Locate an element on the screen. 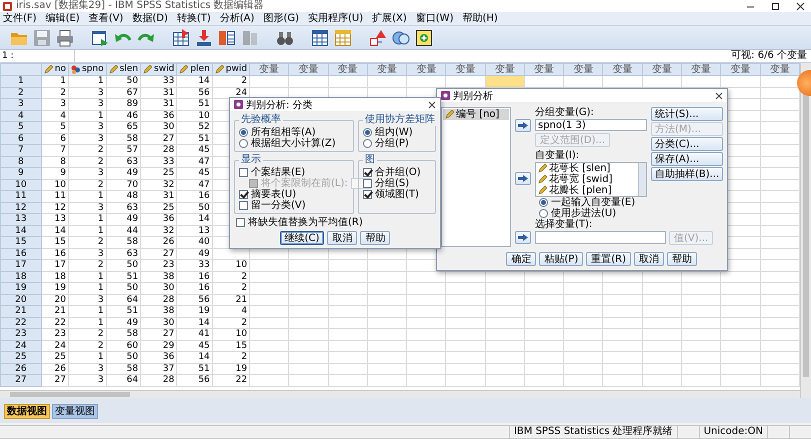 This screenshot has height=439, width=811. row-number: 12 is located at coordinates (21, 208).